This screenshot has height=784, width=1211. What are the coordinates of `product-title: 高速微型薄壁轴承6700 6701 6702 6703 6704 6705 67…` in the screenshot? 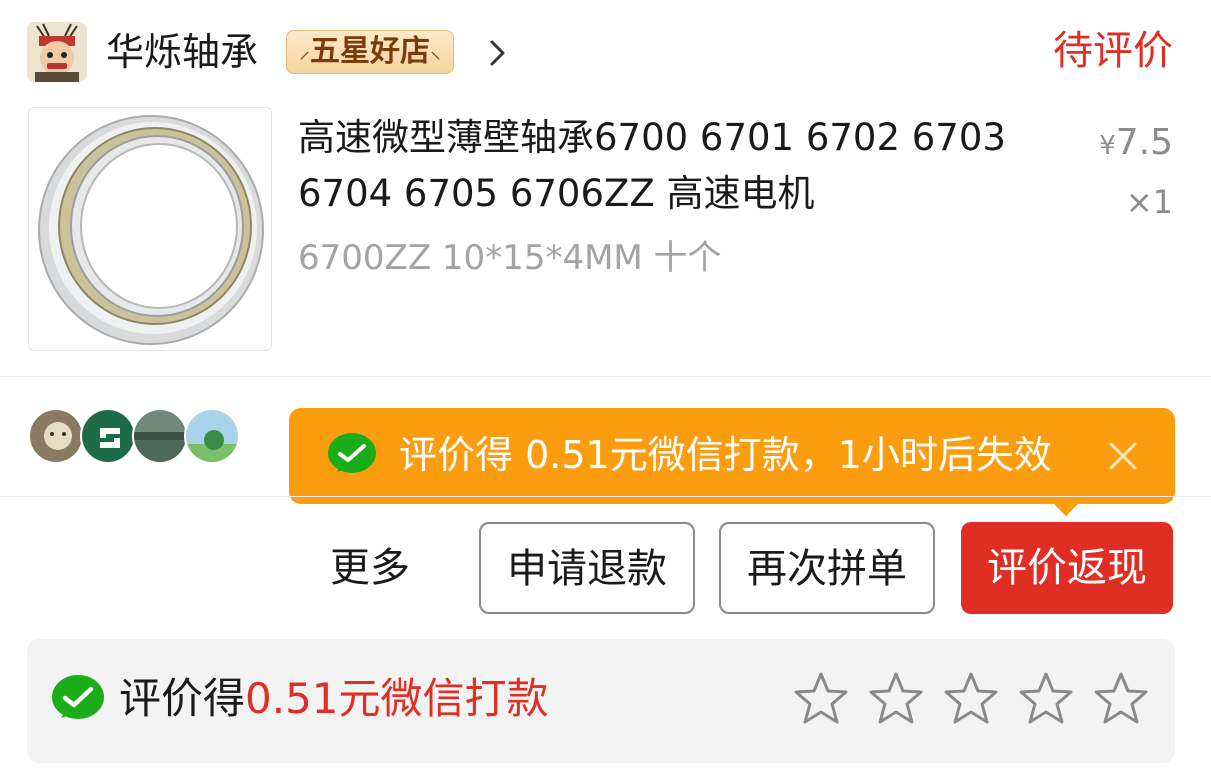 It's located at (683, 166).